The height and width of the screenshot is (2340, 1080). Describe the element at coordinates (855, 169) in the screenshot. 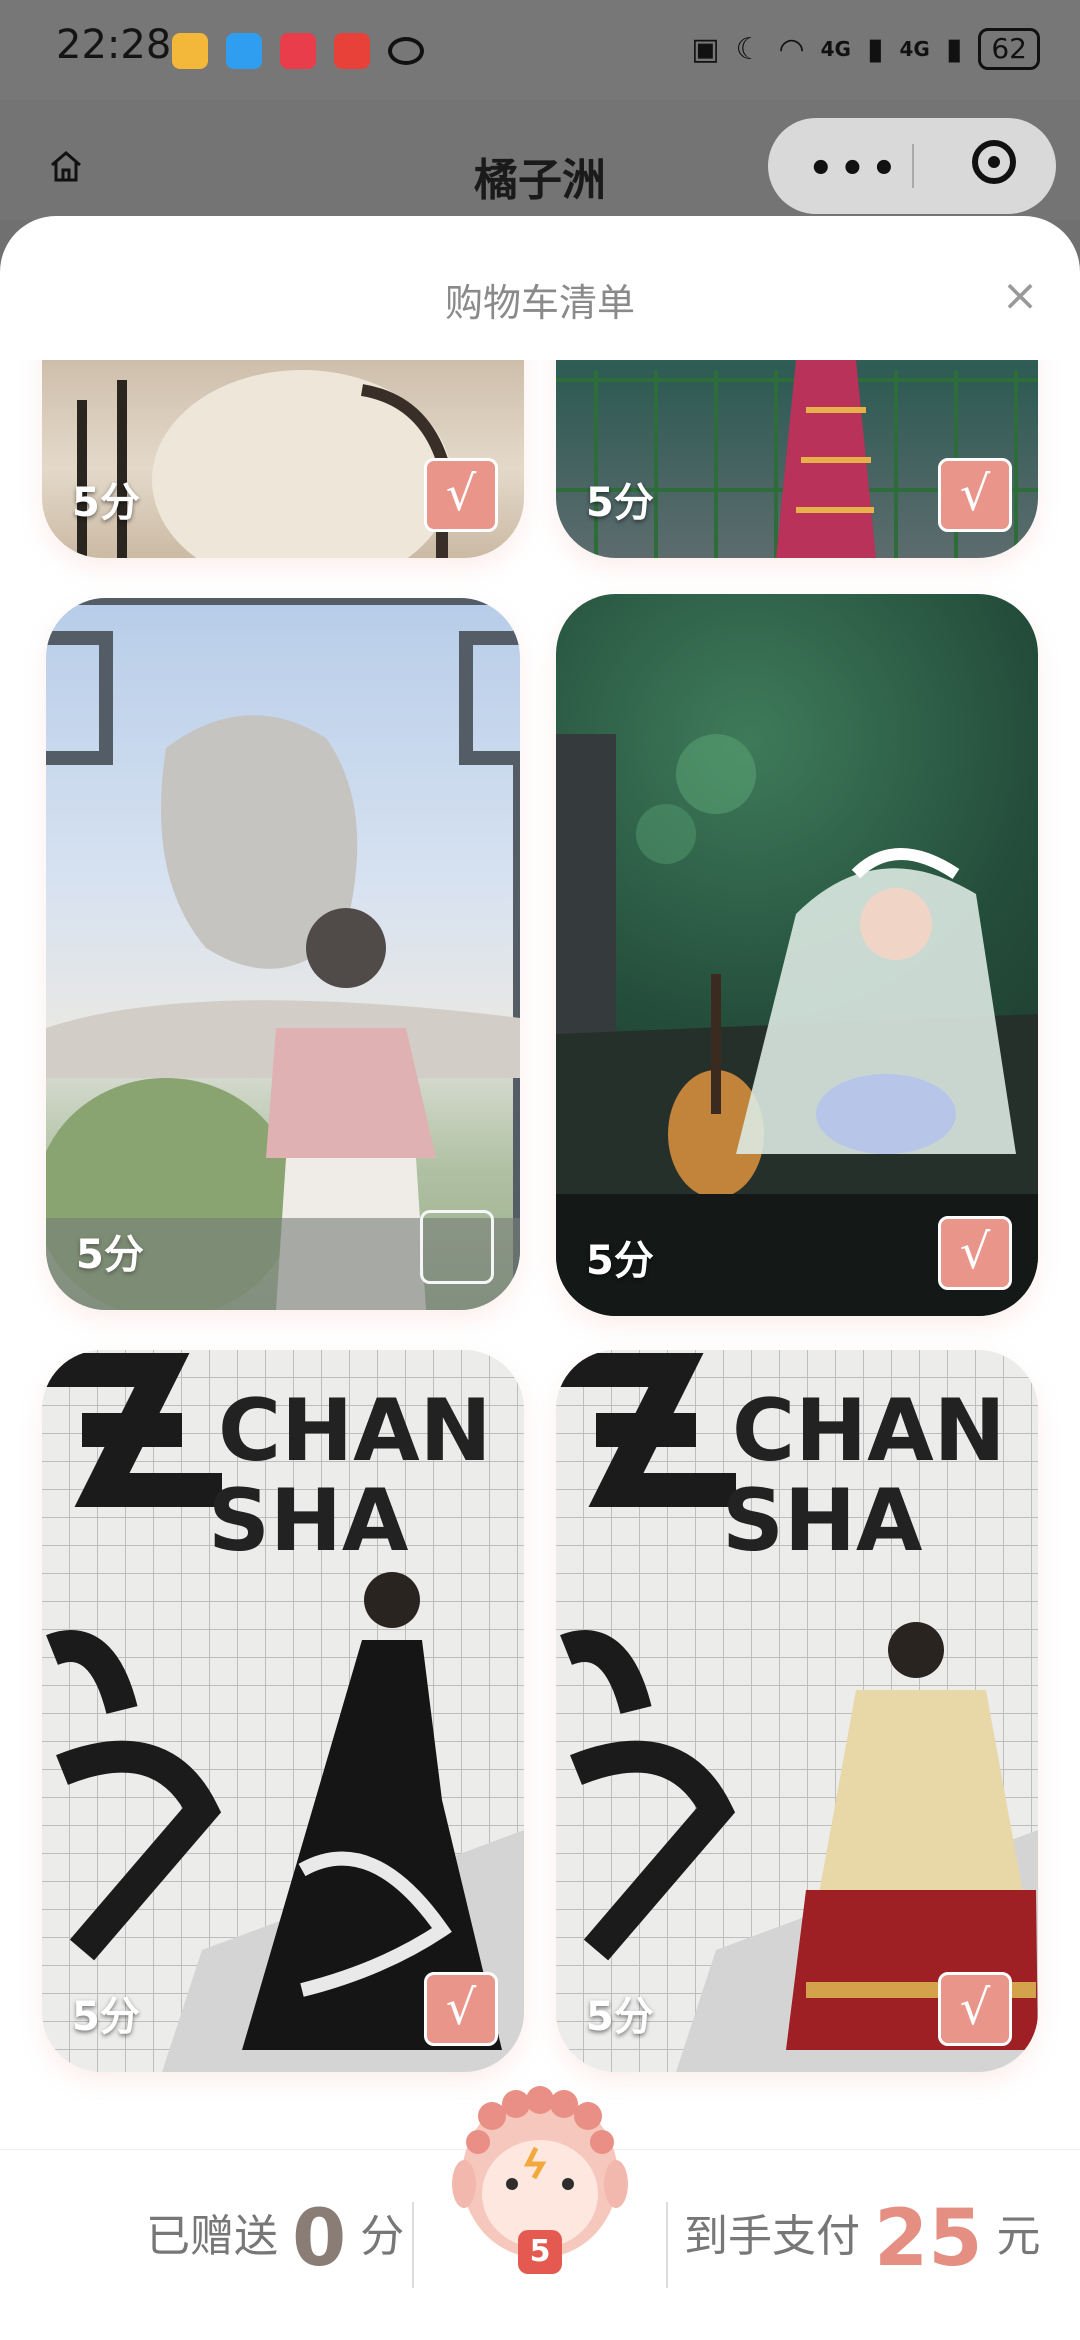

I see `more-options-icon: •••` at that location.